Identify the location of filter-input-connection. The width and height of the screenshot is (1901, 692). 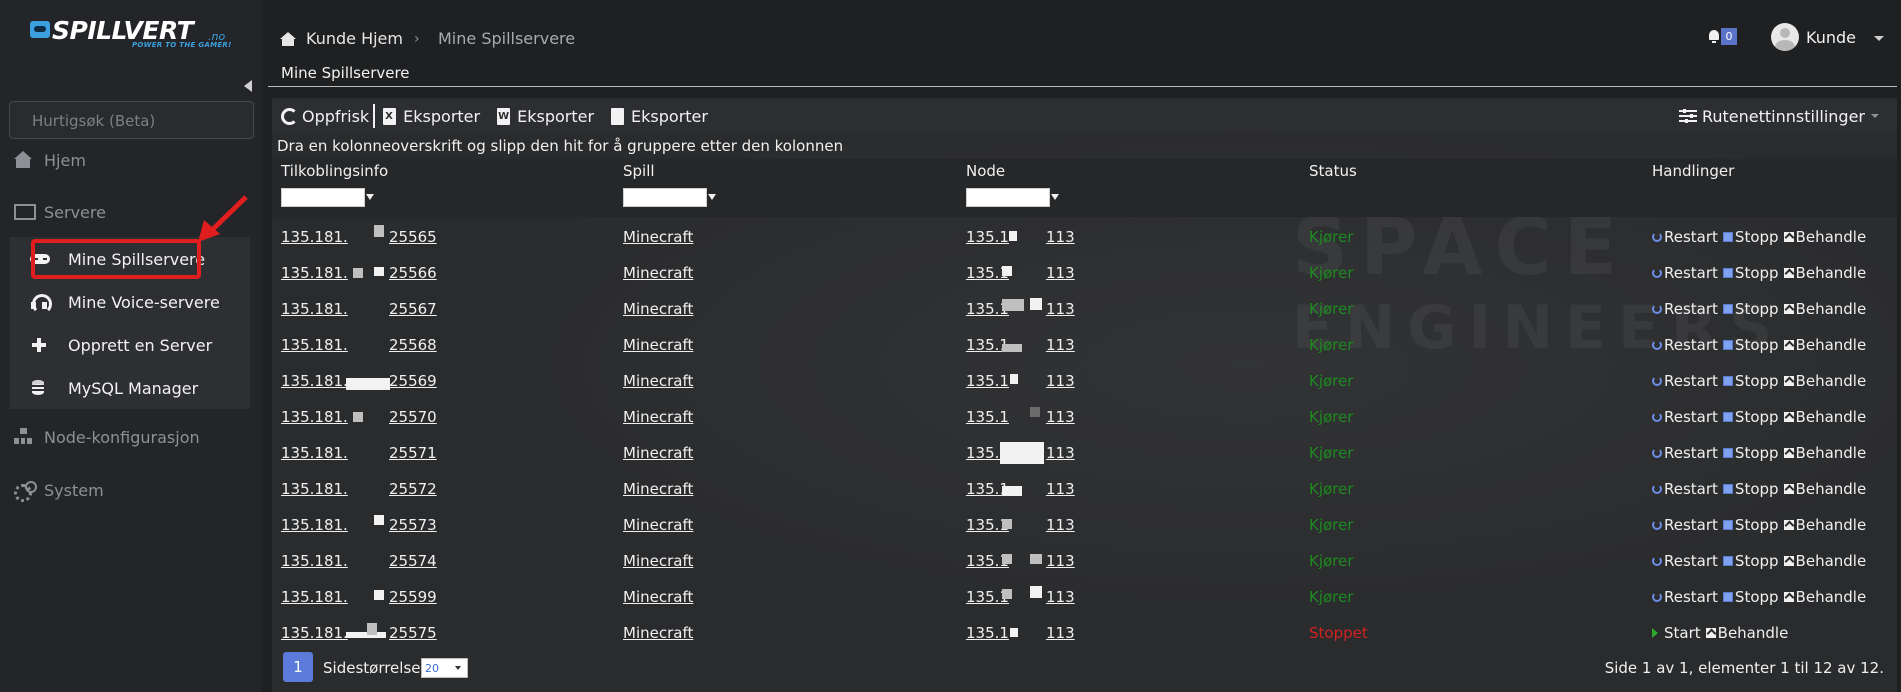
(323, 197).